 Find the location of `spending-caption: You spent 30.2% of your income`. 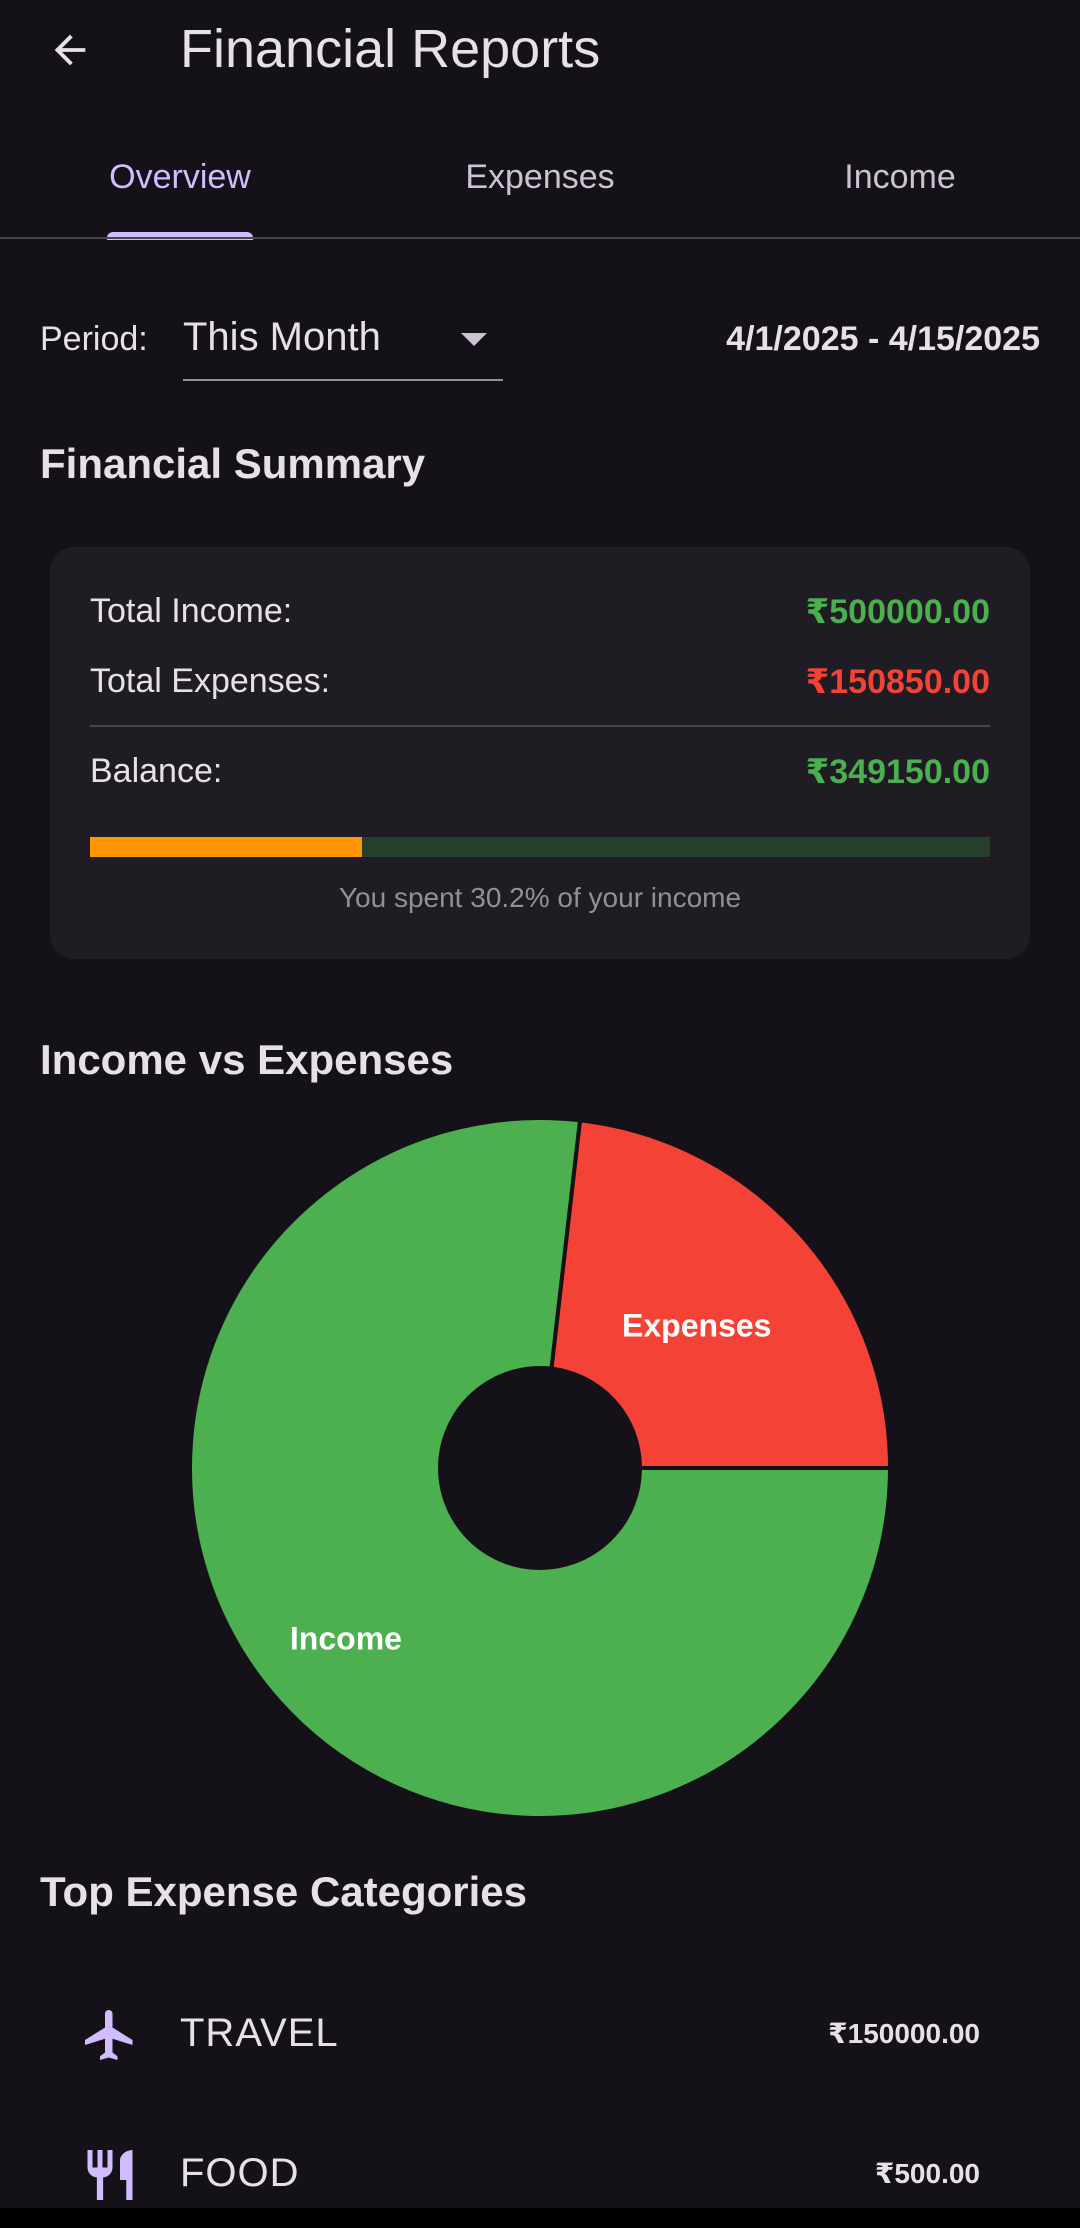

spending-caption: You spent 30.2% of your income is located at coordinates (540, 897).